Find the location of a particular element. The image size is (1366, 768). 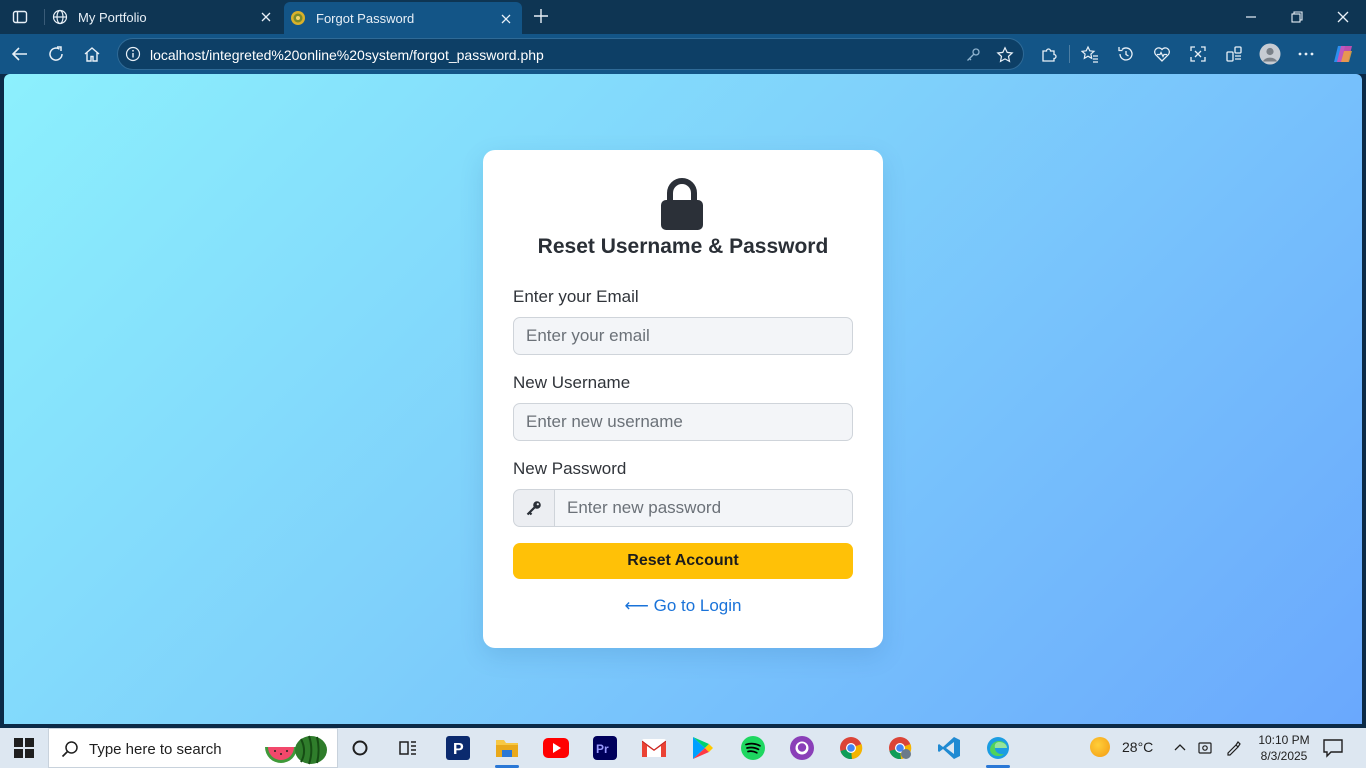

spotify-icon is located at coordinates (753, 748).